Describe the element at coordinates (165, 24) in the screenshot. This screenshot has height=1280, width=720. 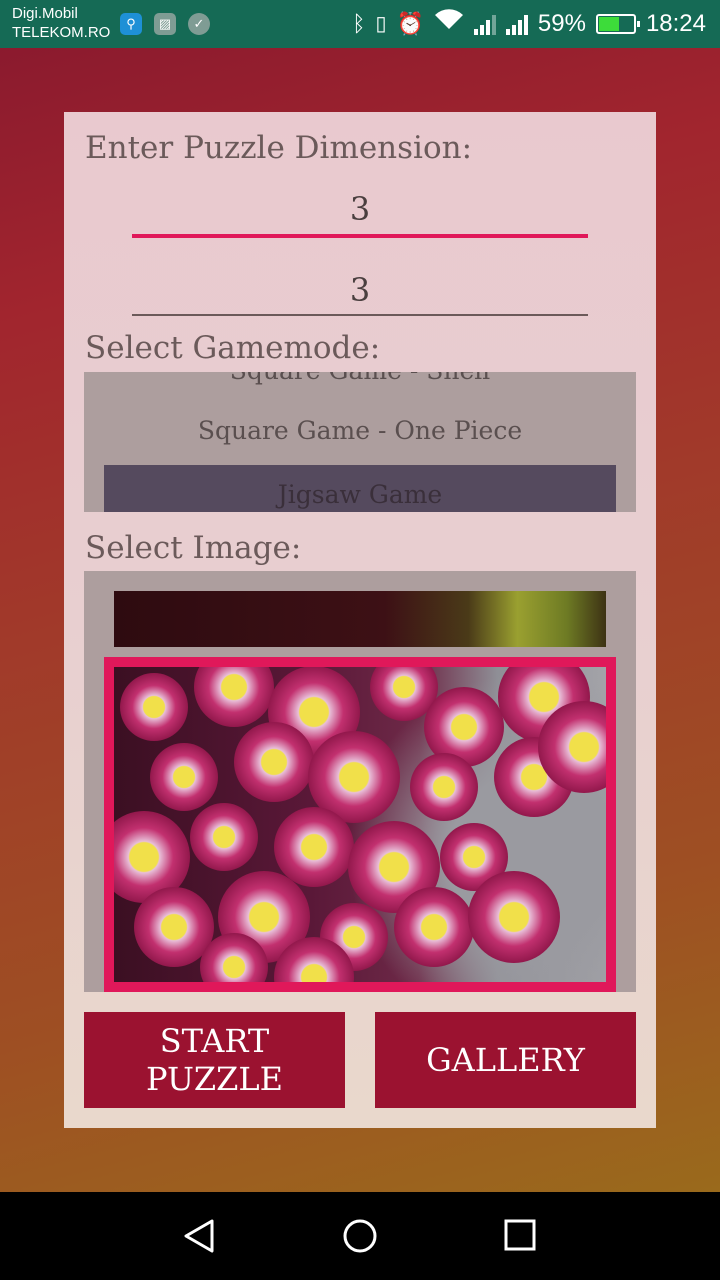
I see `image-icon: ▨` at that location.